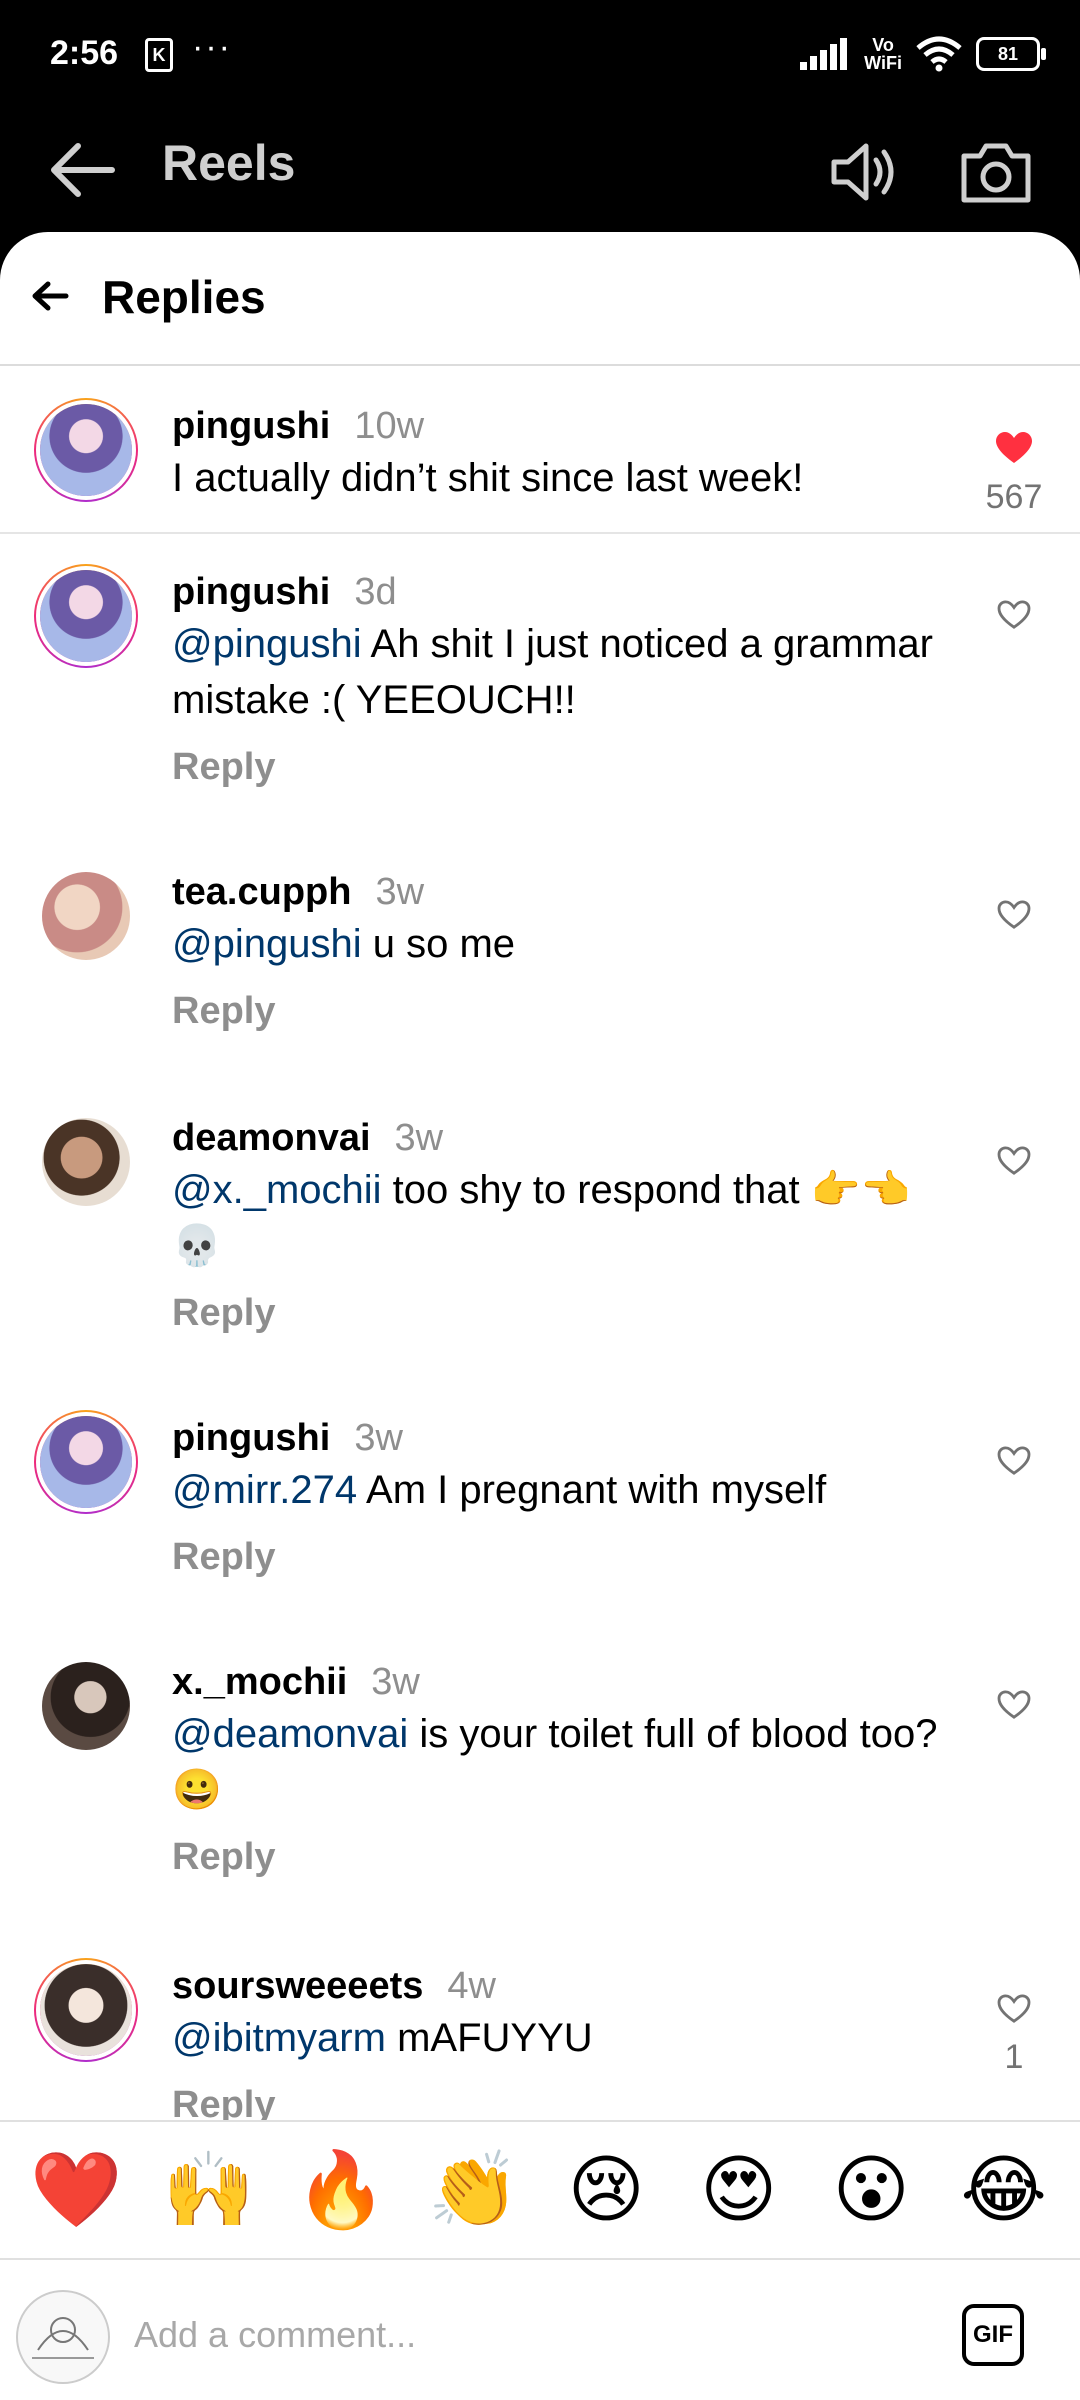  Describe the element at coordinates (84, 53) in the screenshot. I see `status-time: 2:56` at that location.